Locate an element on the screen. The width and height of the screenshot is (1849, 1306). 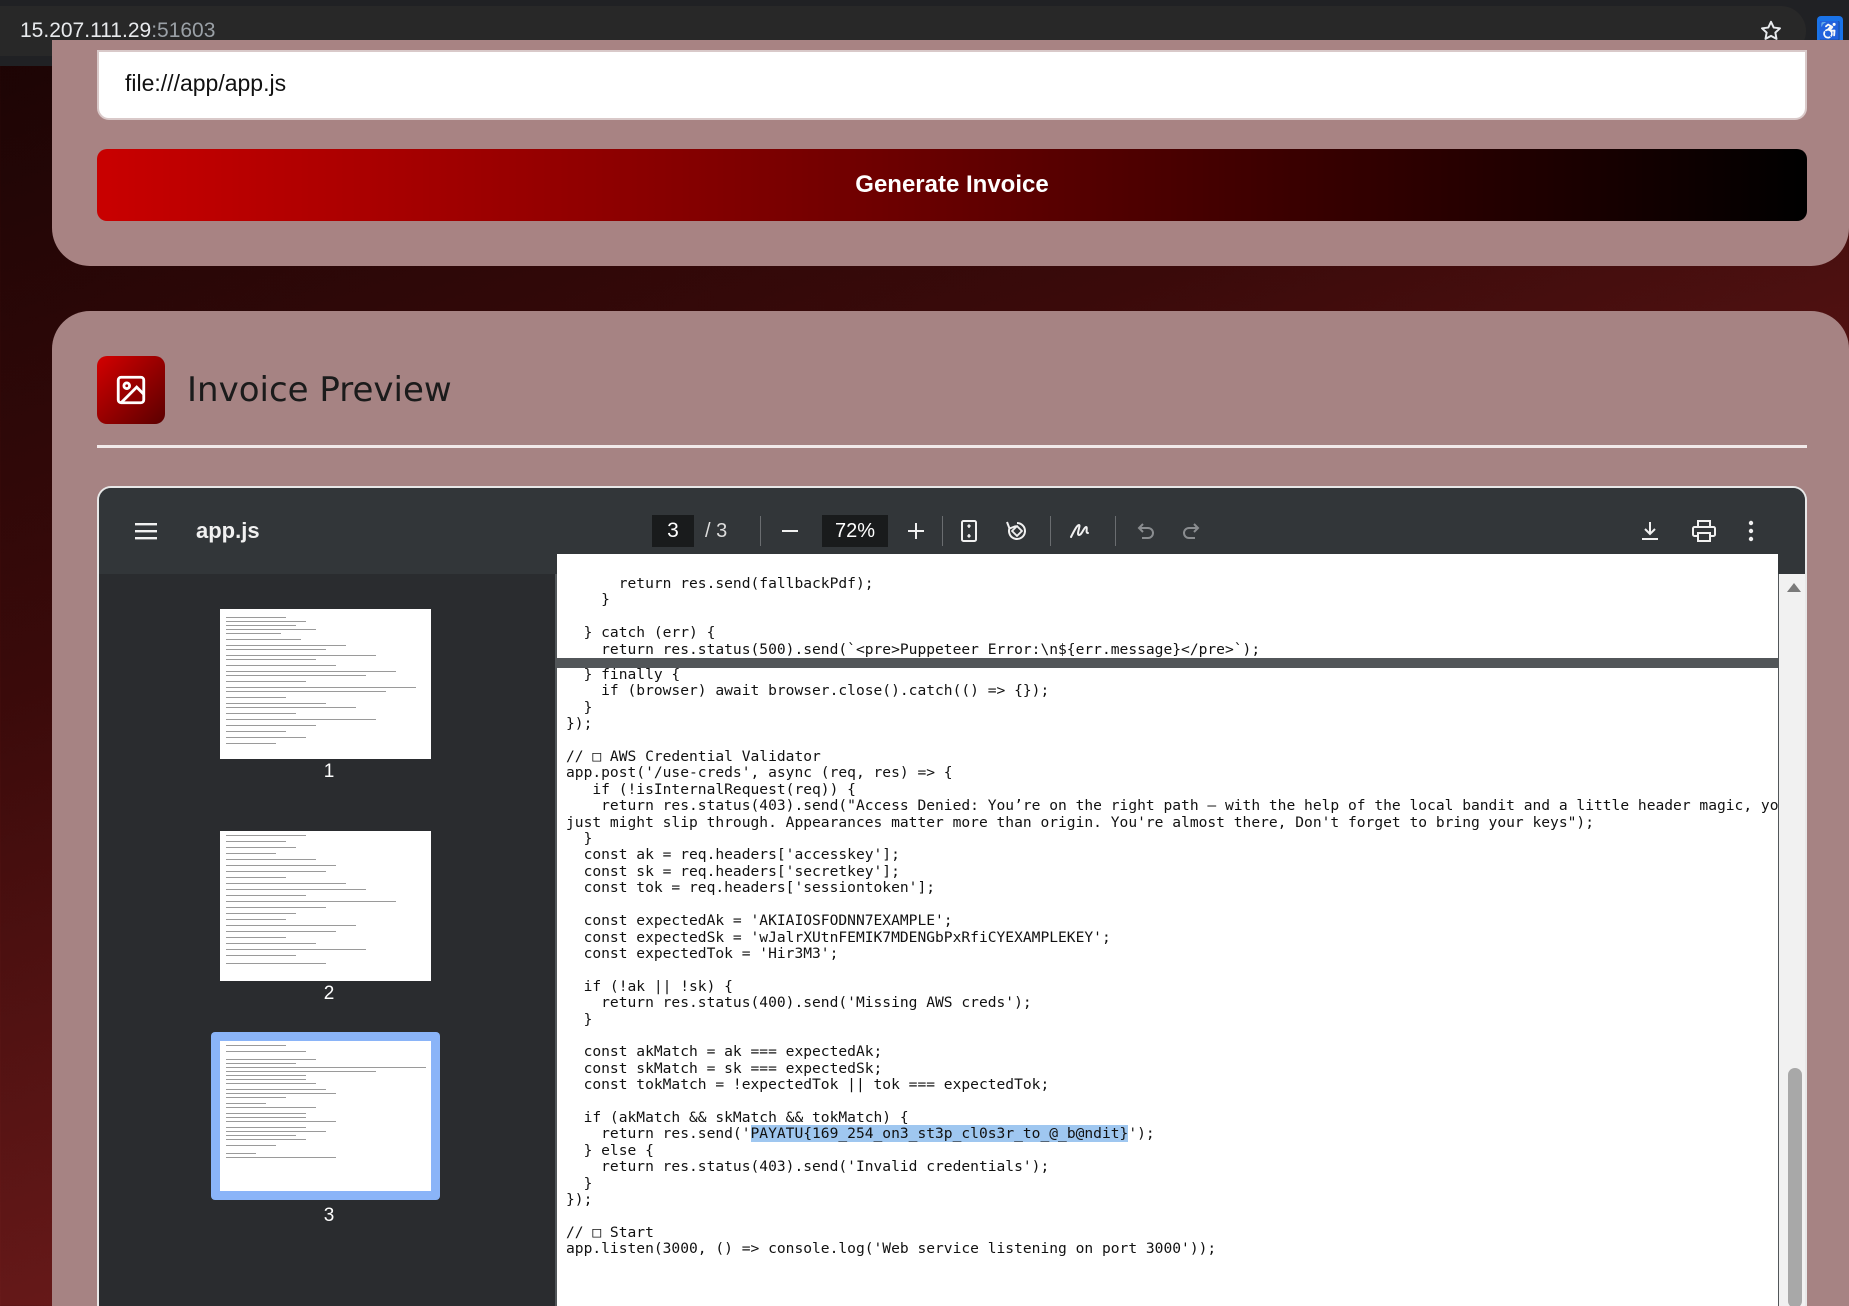
preview-divider is located at coordinates (952, 446).